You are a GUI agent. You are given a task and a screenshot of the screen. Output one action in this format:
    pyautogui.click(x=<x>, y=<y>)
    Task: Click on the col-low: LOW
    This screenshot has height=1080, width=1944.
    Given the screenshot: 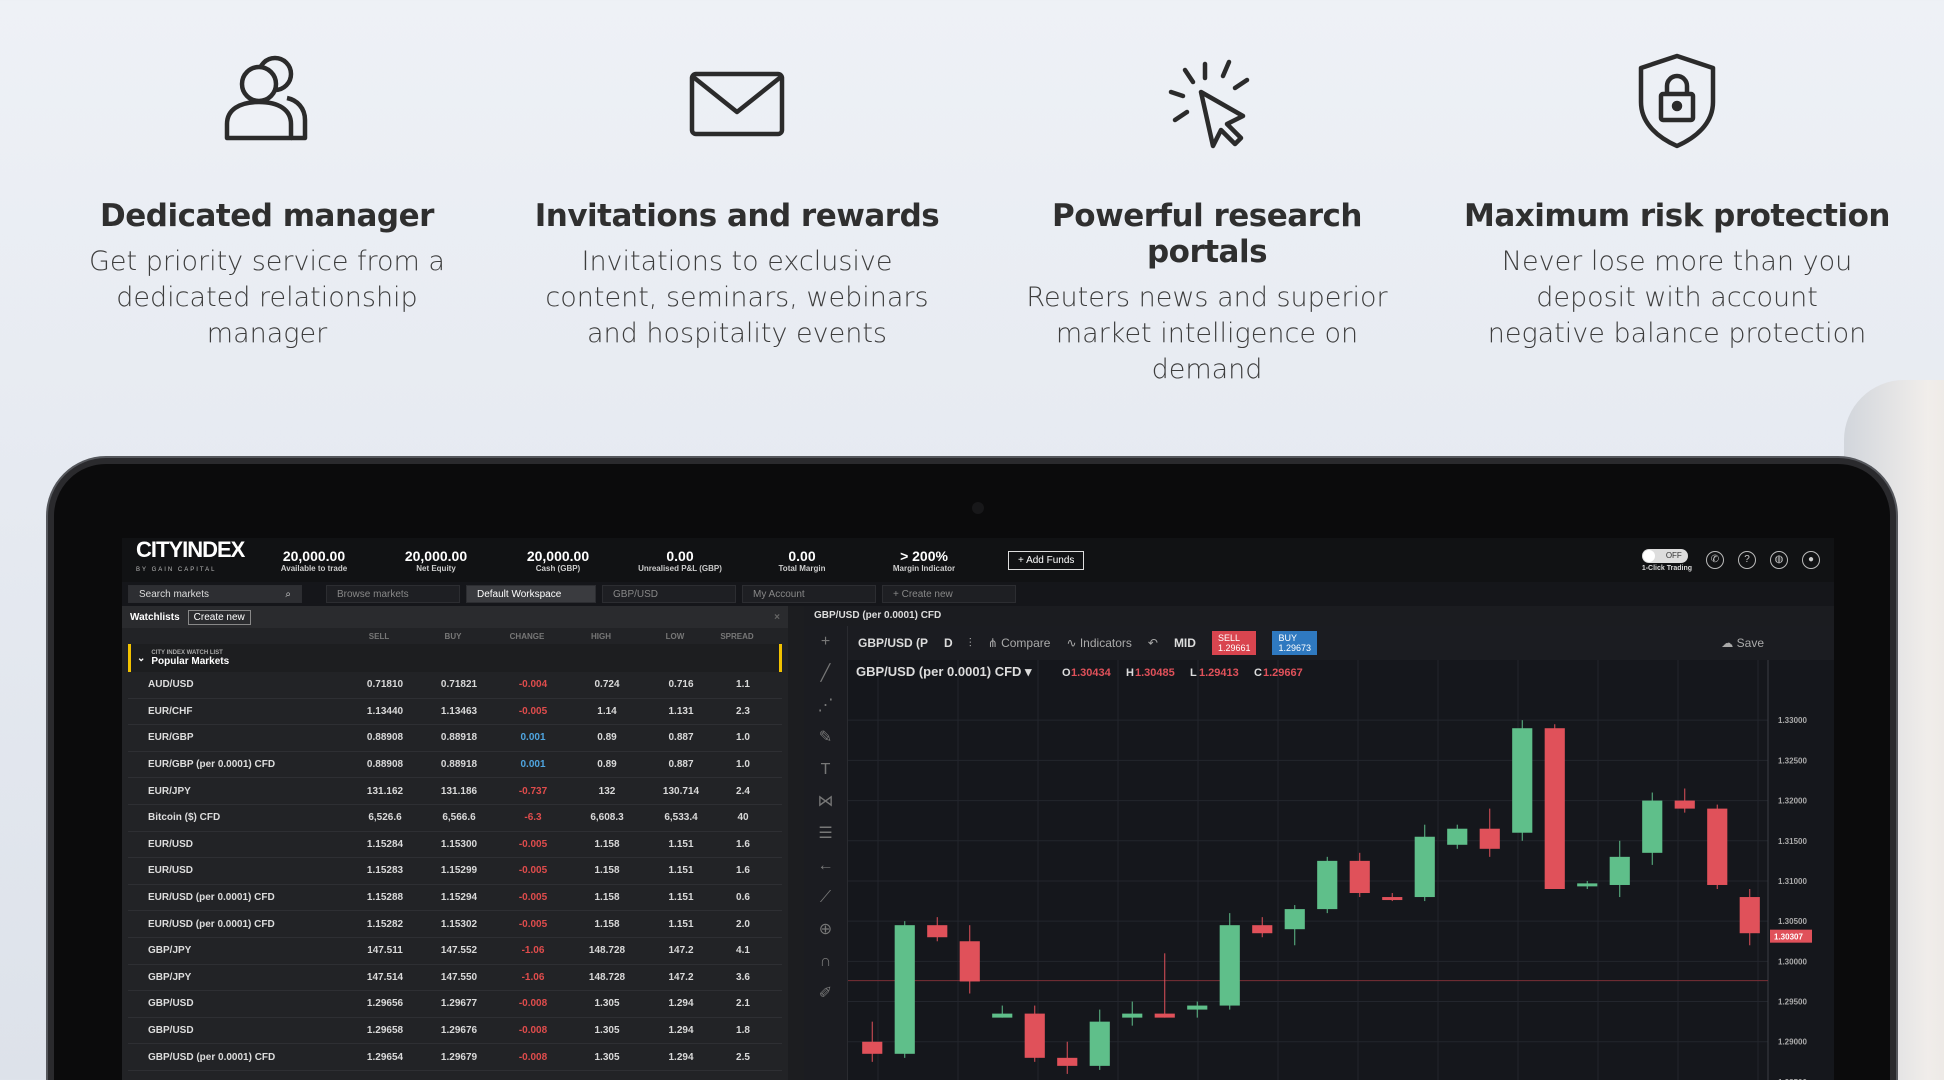 What is the action you would take?
    pyautogui.click(x=675, y=636)
    